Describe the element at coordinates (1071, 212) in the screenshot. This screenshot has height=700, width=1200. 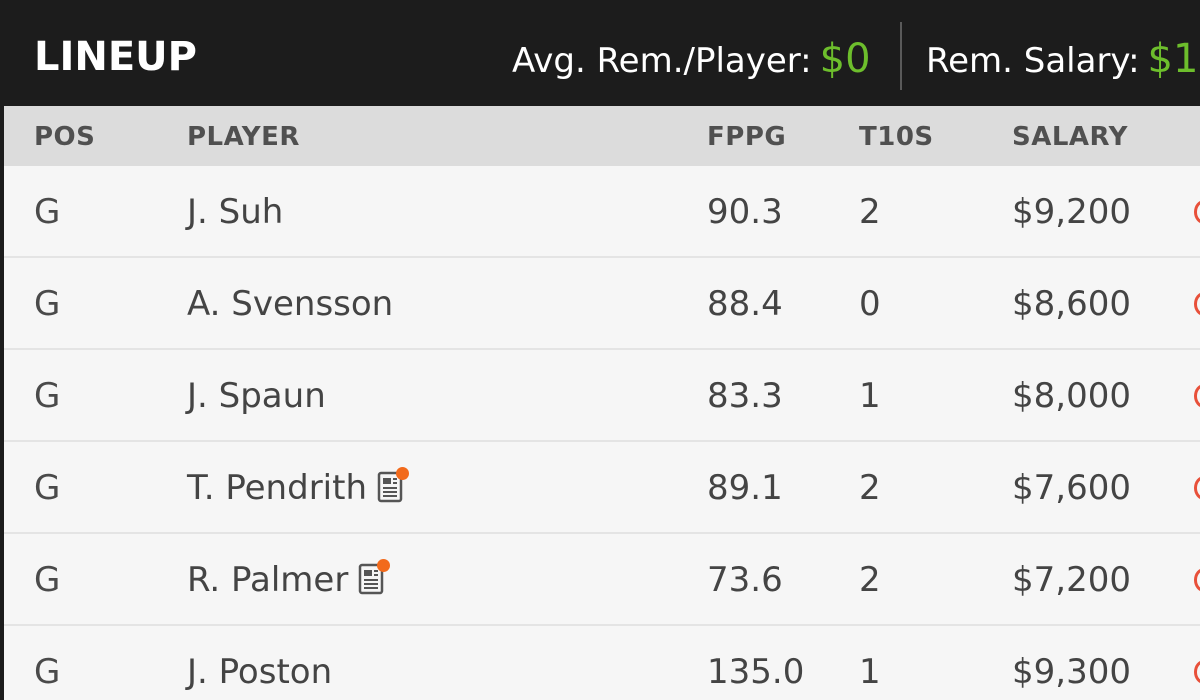
I see `row-salary: $9,200` at that location.